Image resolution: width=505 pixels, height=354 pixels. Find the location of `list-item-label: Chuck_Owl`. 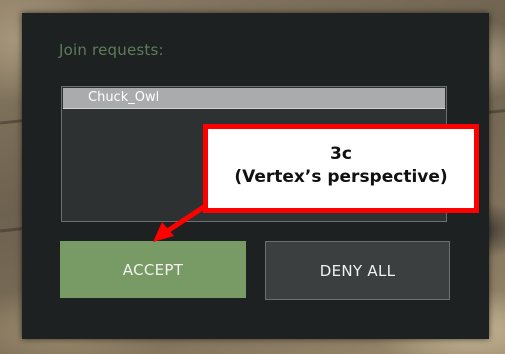

list-item-label: Chuck_Owl is located at coordinates (124, 97).